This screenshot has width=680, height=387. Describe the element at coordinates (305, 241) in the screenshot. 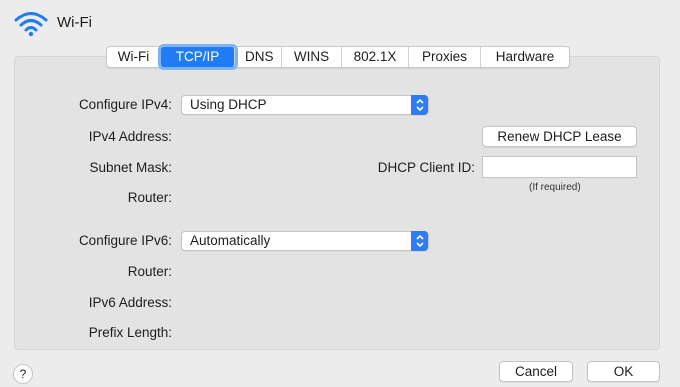

I see `configure-ipv6-select: Automatically` at that location.